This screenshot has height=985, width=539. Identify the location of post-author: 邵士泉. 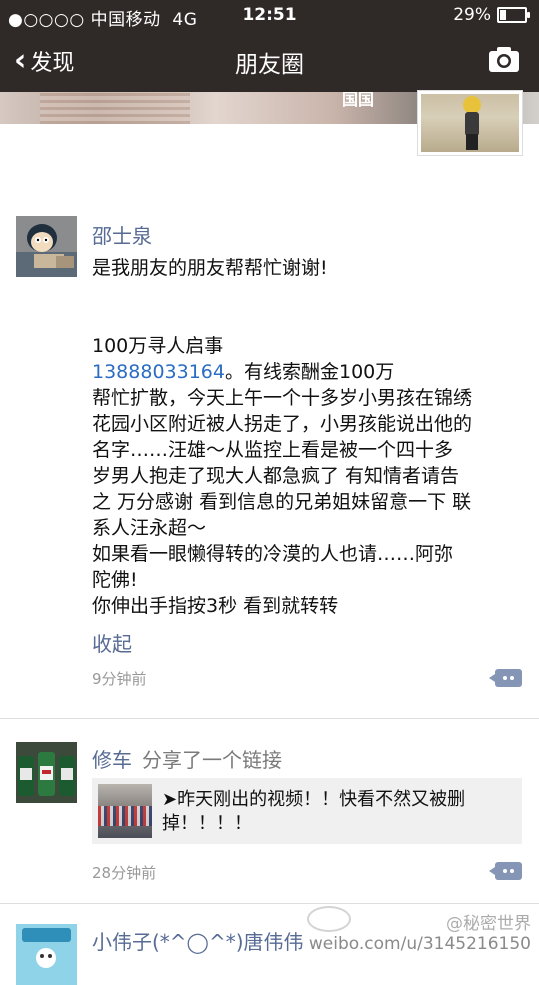
(122, 234).